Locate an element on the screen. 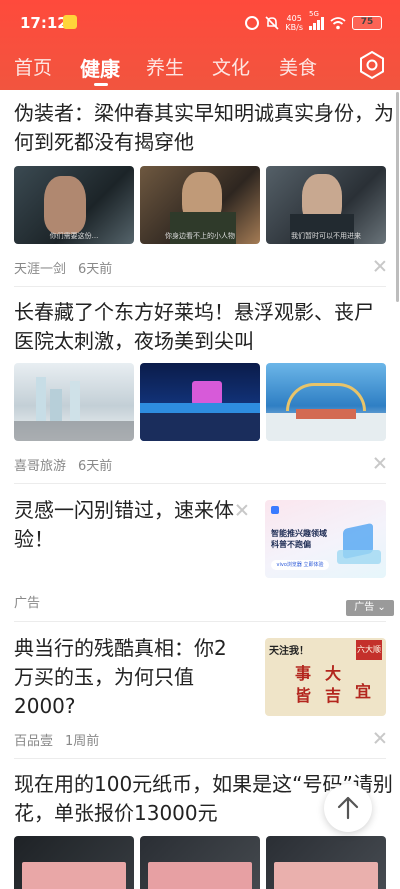 The width and height of the screenshot is (400, 889). article-source: 喜哥旅游 is located at coordinates (40, 466).